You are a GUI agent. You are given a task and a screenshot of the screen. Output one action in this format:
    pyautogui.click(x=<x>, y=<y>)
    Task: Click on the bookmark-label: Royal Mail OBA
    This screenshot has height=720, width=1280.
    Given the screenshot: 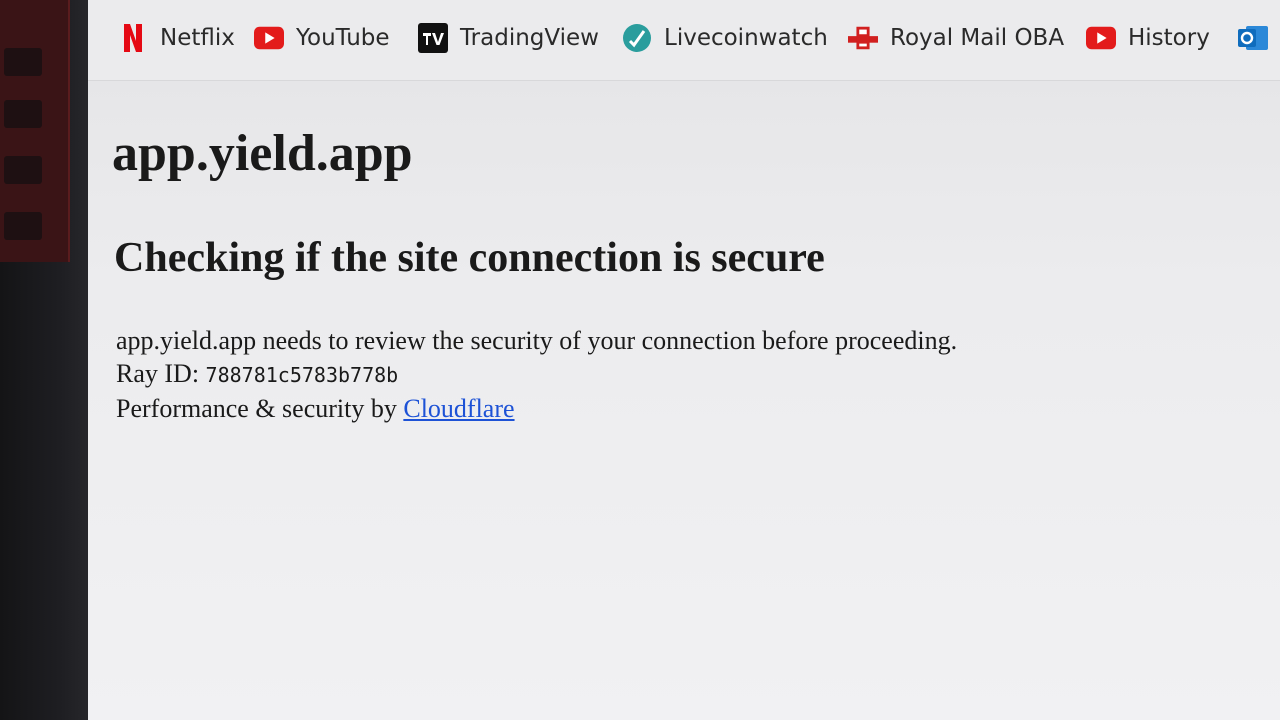 What is the action you would take?
    pyautogui.click(x=977, y=38)
    